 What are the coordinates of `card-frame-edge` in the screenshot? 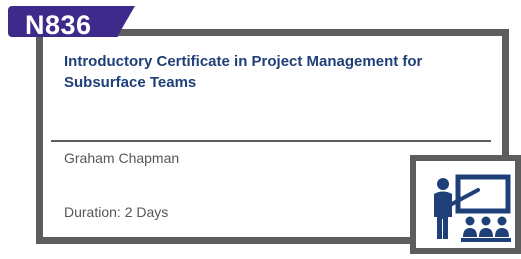 It's located at (505, 93).